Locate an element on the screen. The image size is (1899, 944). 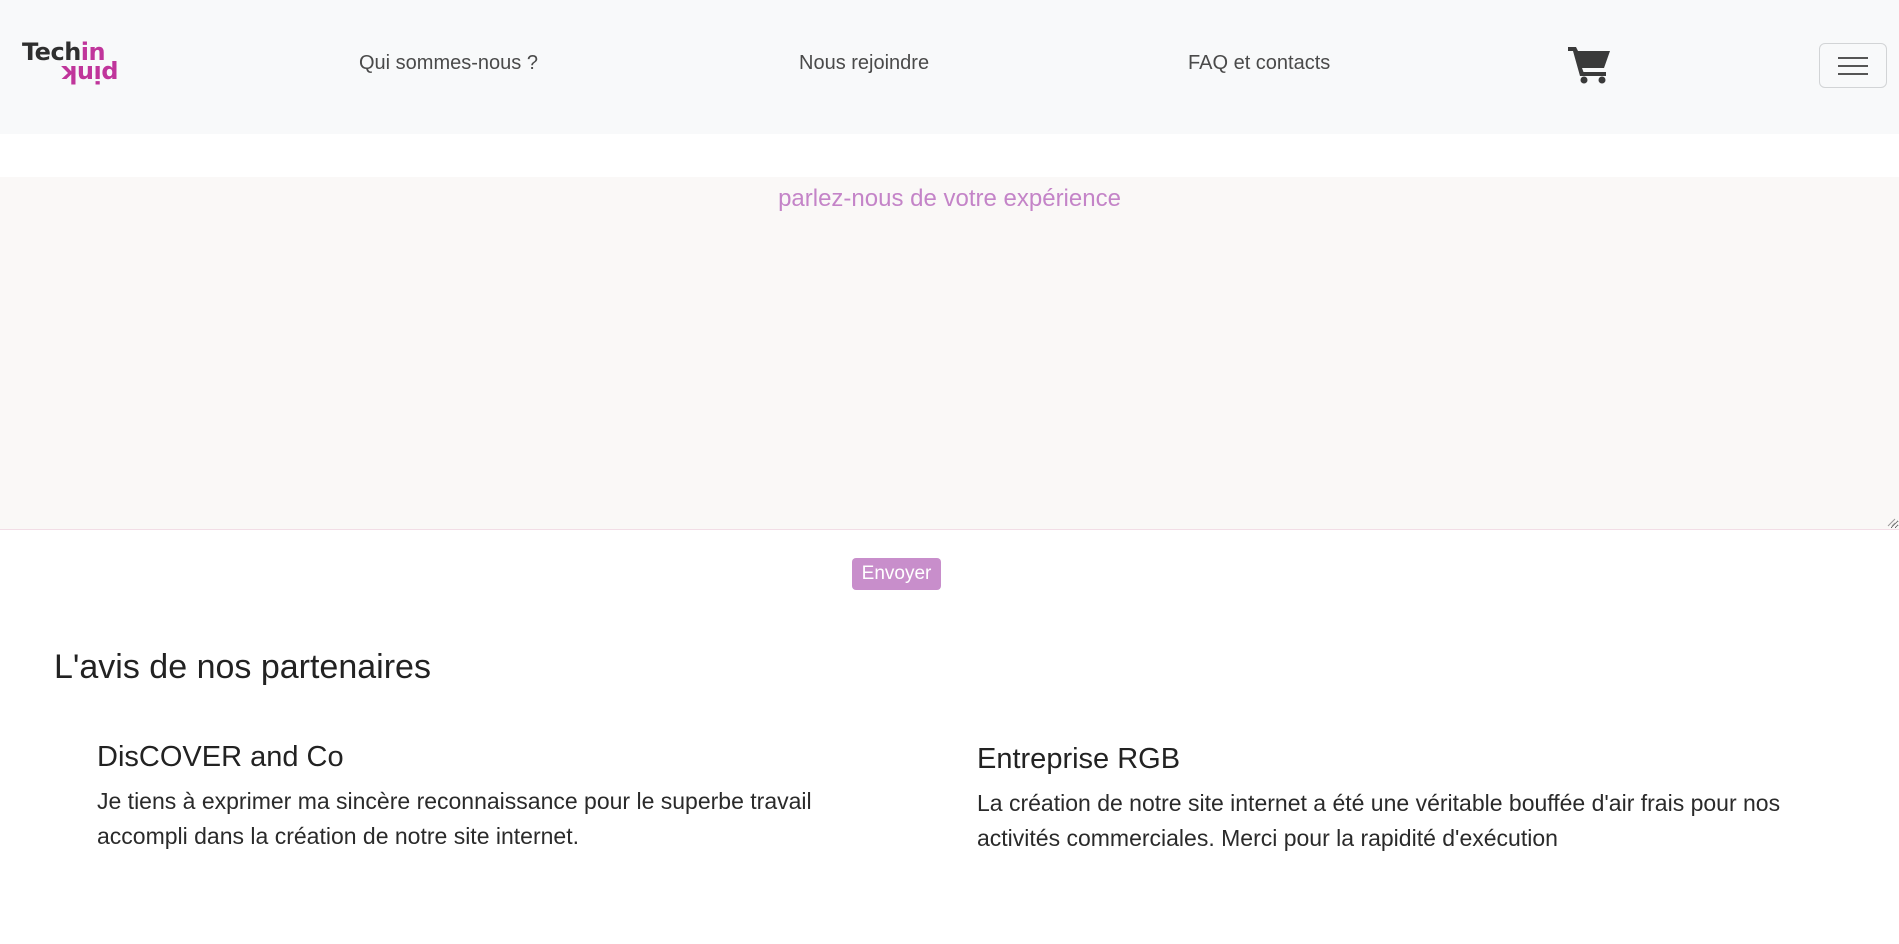
send-button: Envoyer is located at coordinates (896, 574).